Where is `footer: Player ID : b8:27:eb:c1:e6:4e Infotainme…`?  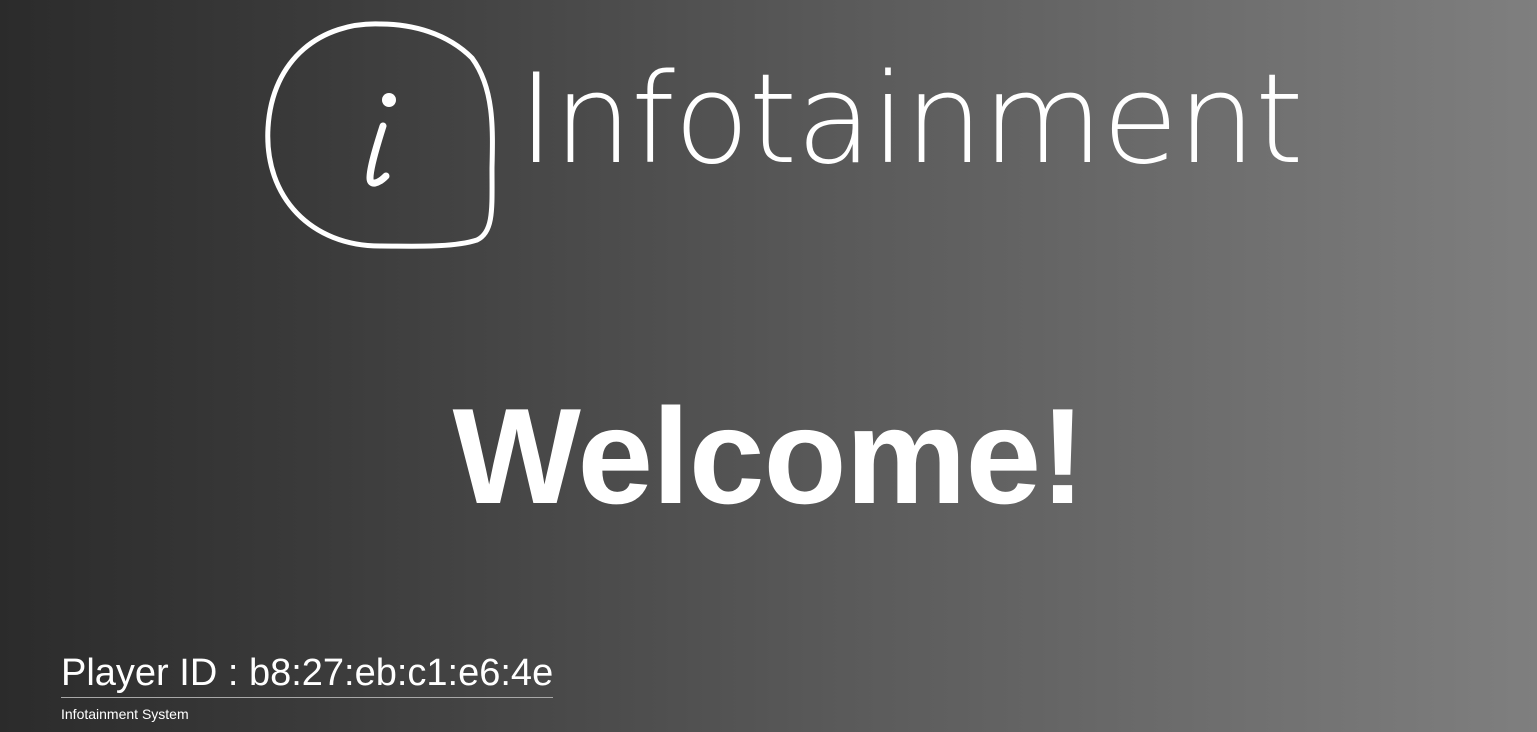 footer: Player ID : b8:27:eb:c1:e6:4e Infotainme… is located at coordinates (307, 687).